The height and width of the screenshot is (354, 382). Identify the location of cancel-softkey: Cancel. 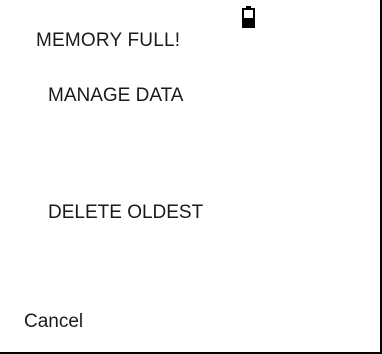
(53, 322).